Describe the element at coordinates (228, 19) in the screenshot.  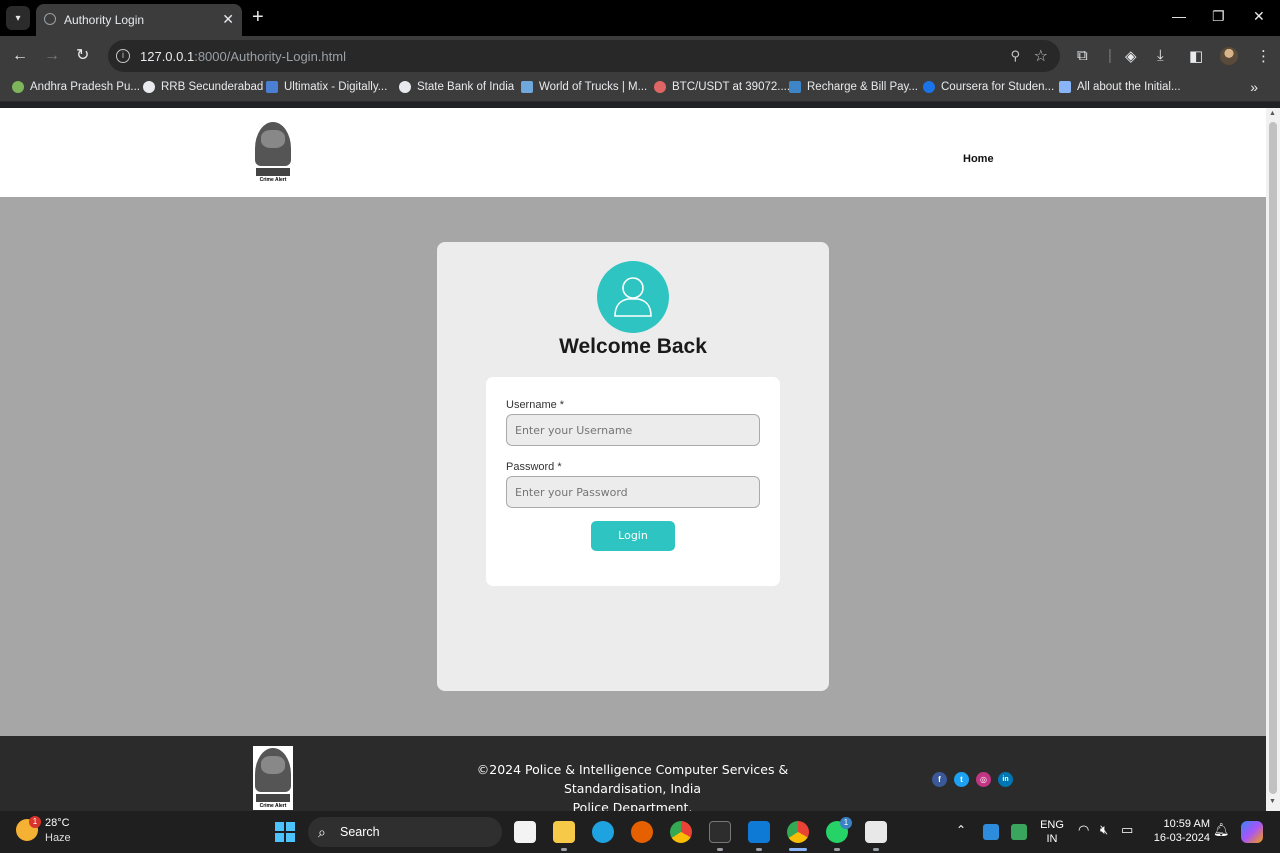
I see `close-tab-icon: ✕` at that location.